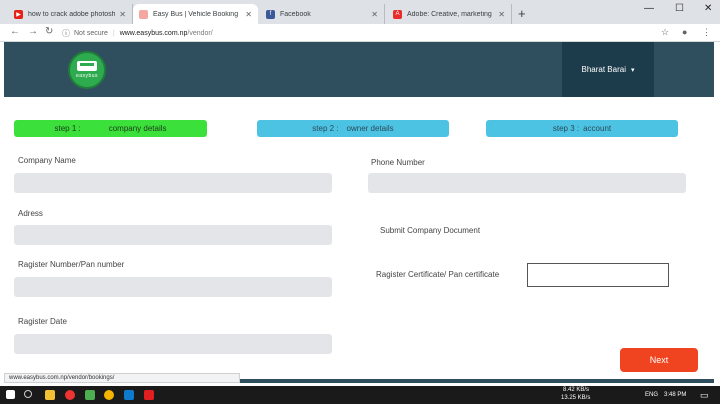 This screenshot has height=404, width=720. What do you see at coordinates (576, 398) in the screenshot?
I see `network-download-speed: 13.25 KB/s` at bounding box center [576, 398].